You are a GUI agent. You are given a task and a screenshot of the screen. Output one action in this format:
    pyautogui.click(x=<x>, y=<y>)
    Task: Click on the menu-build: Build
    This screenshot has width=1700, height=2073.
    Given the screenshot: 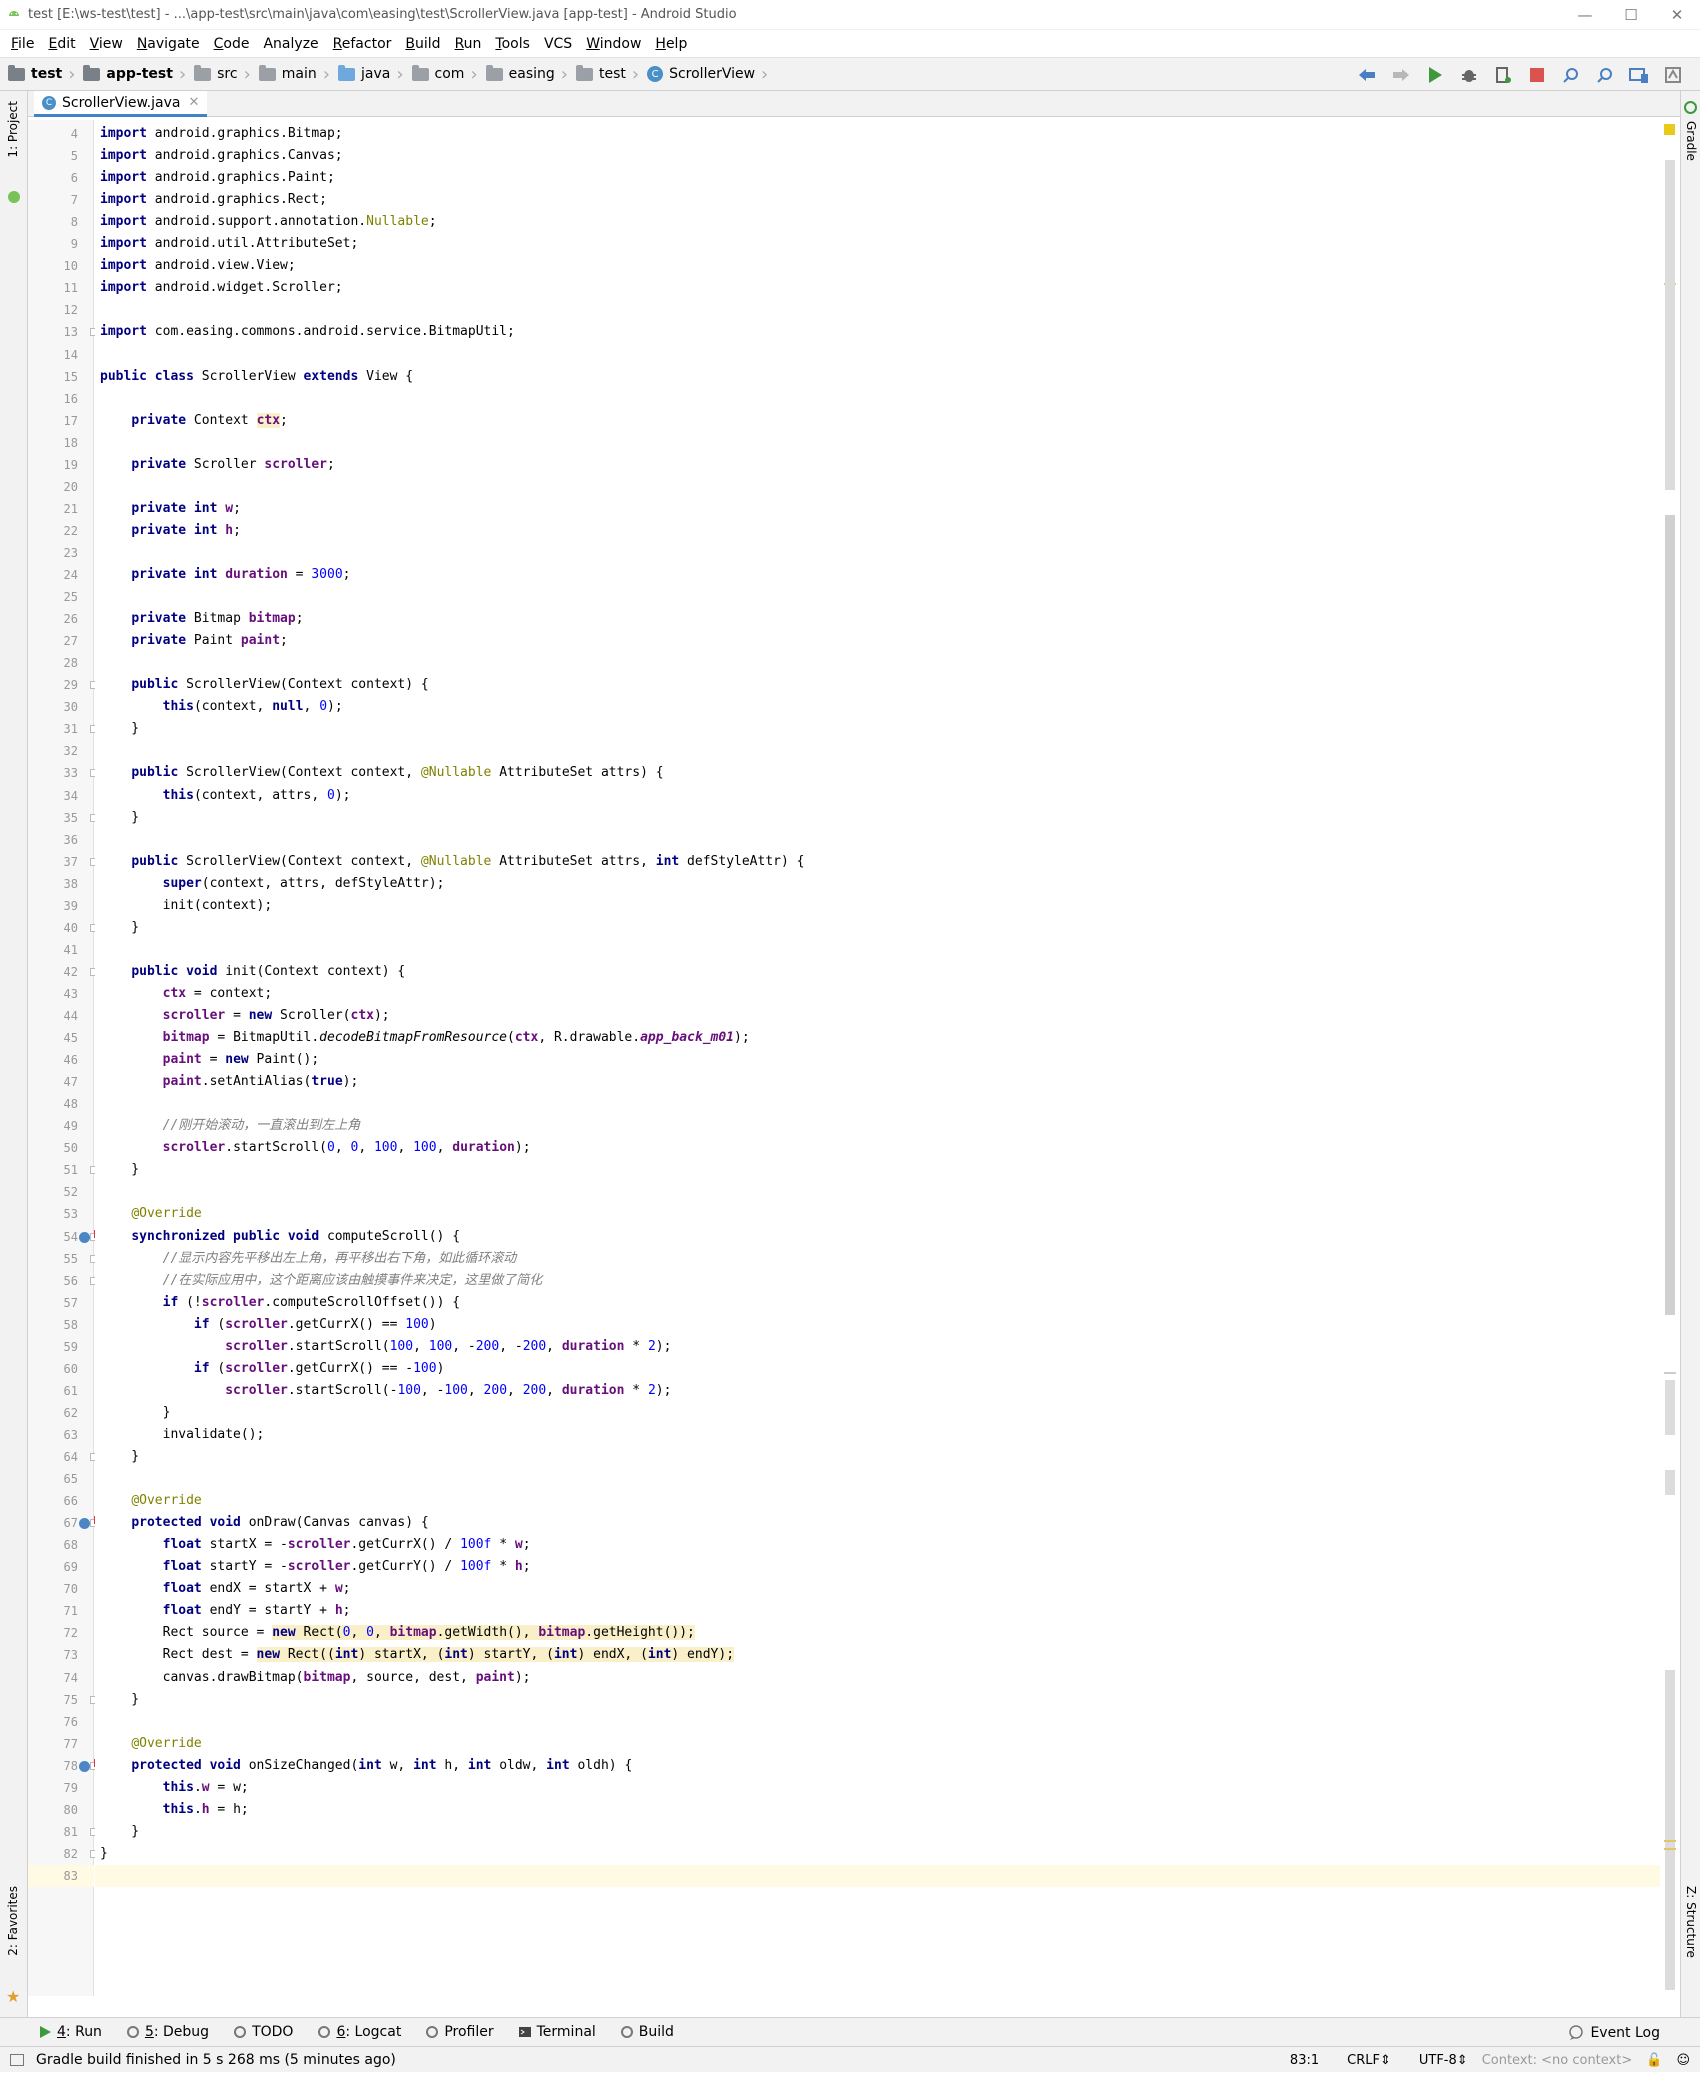 What is the action you would take?
    pyautogui.click(x=422, y=44)
    